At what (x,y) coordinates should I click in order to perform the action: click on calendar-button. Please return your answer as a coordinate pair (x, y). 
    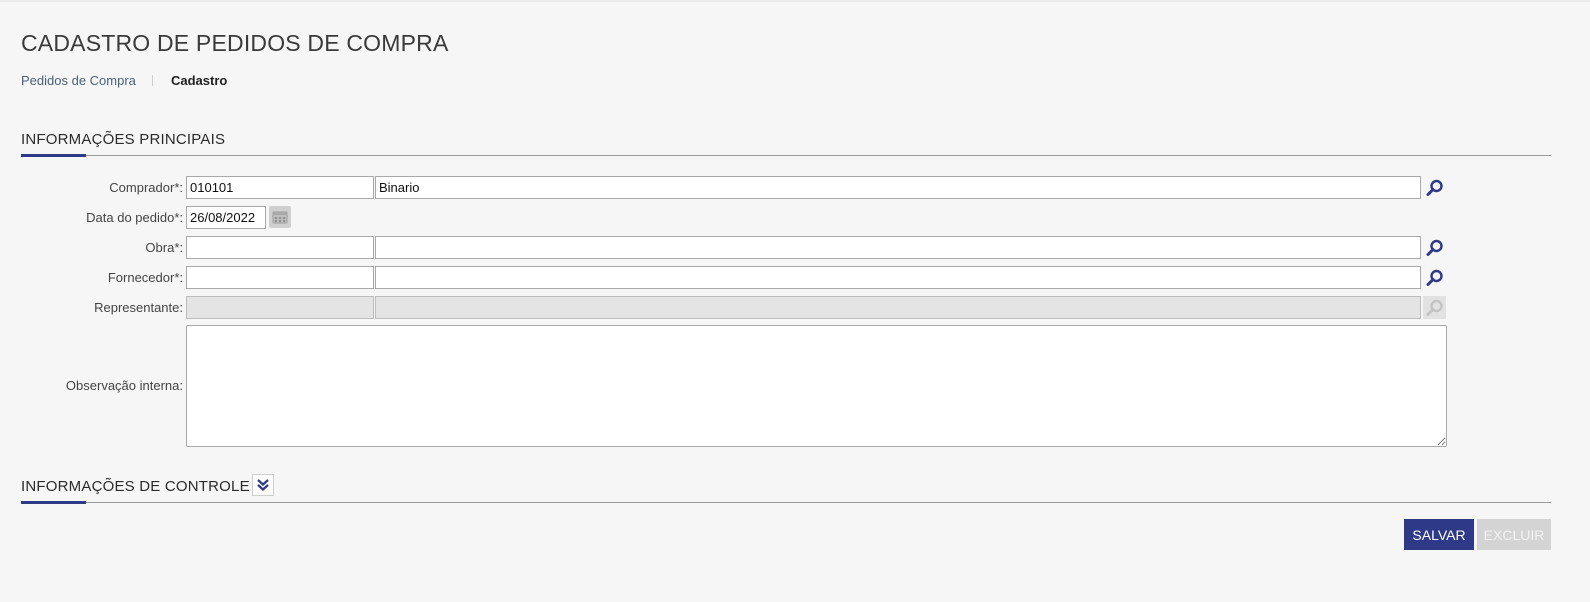
    Looking at the image, I should click on (280, 217).